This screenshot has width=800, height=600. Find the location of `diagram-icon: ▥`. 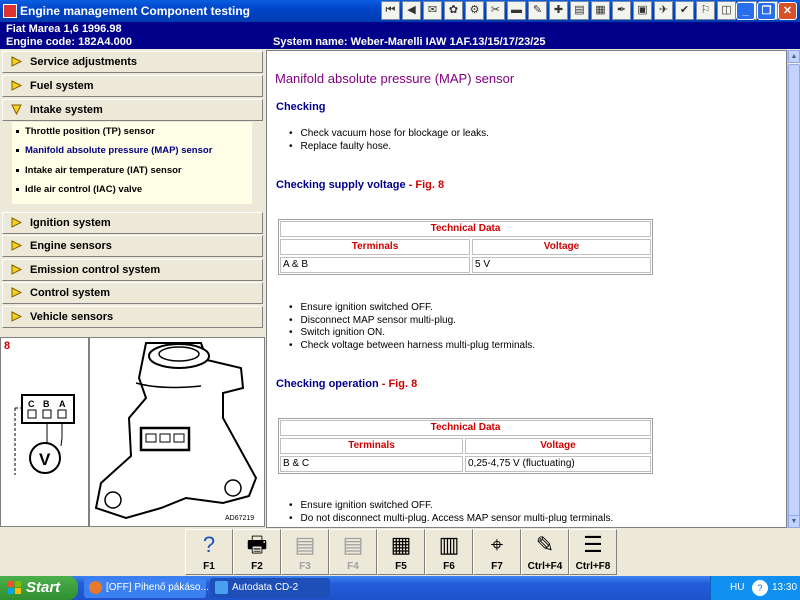

diagram-icon: ▥ is located at coordinates (449, 544).